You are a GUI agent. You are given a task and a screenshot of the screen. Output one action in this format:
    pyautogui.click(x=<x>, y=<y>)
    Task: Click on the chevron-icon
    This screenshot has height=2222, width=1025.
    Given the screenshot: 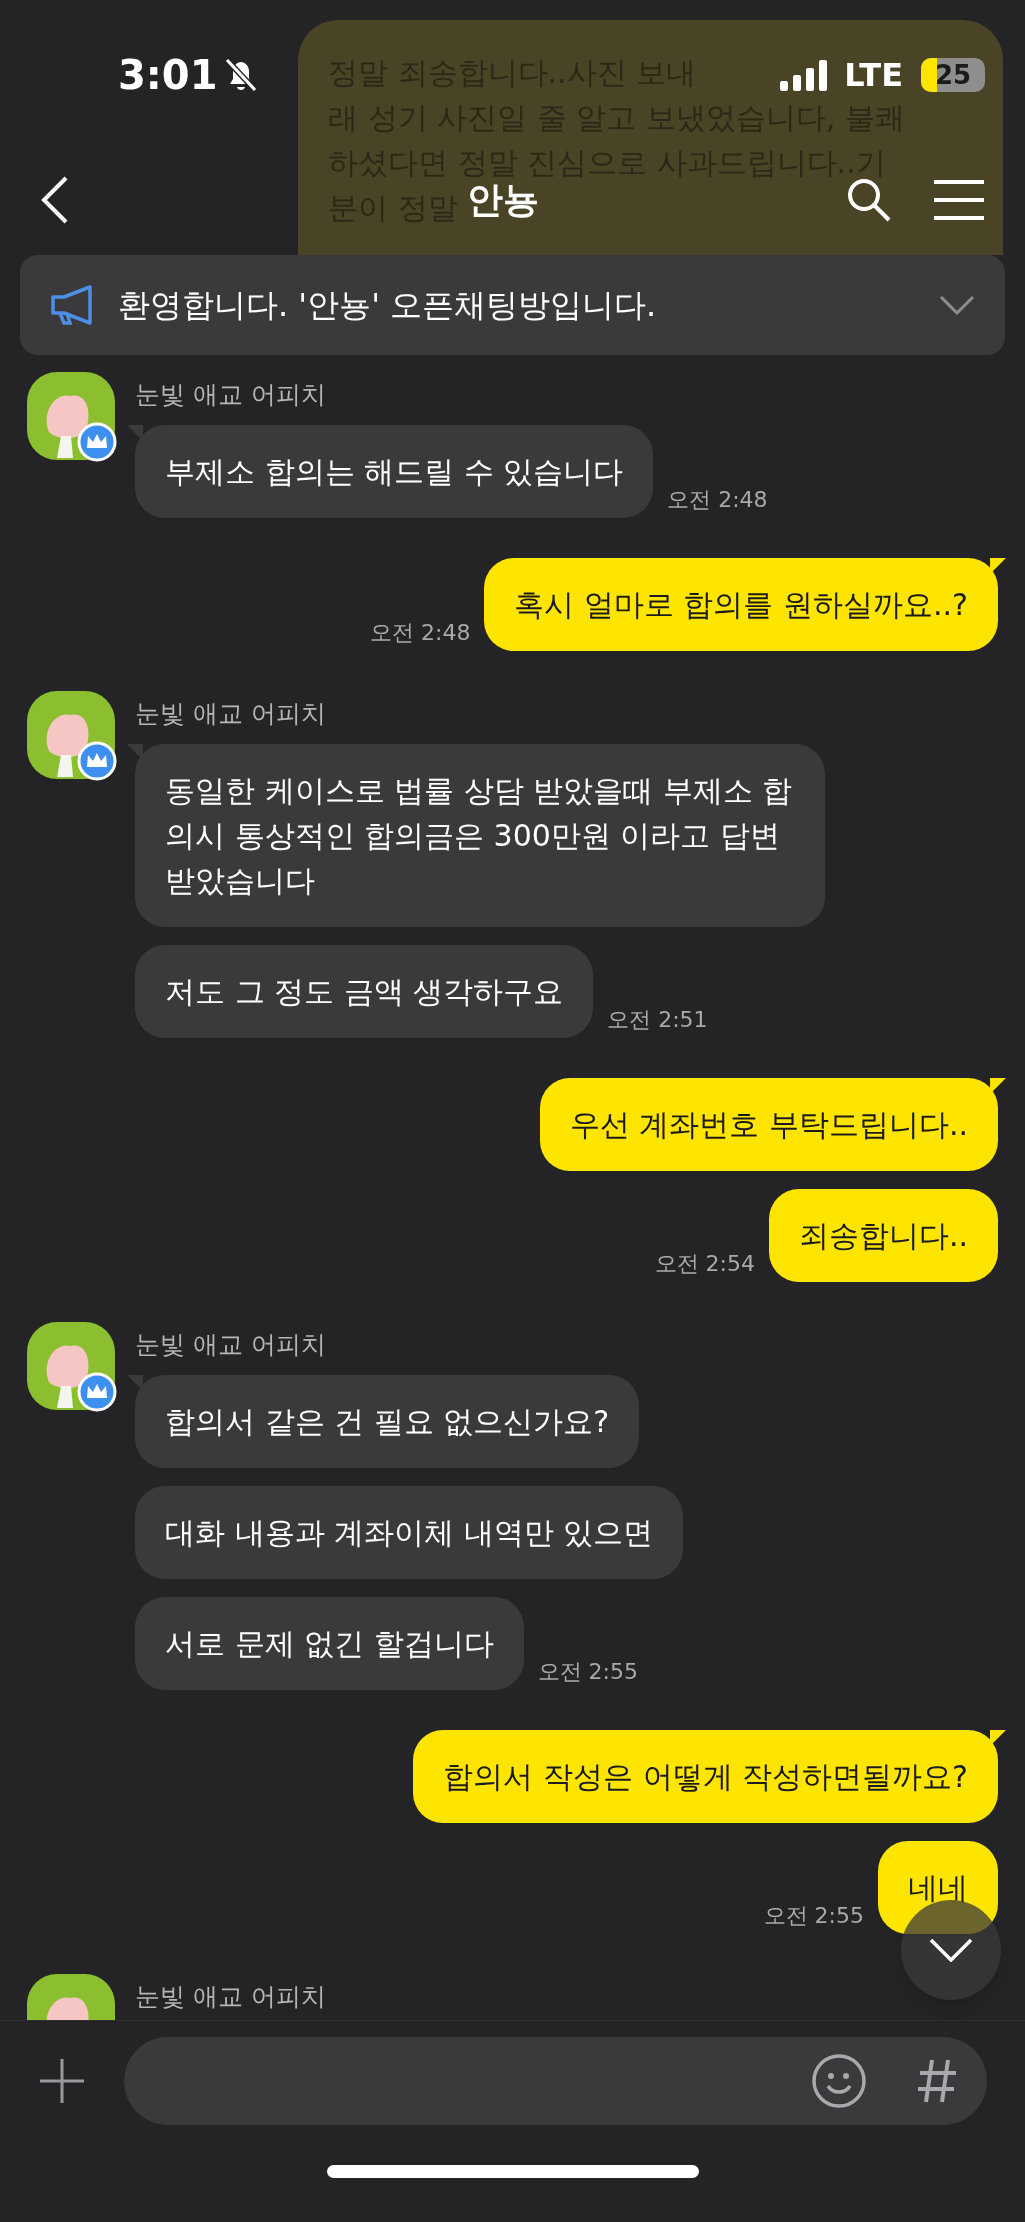 What is the action you would take?
    pyautogui.click(x=957, y=305)
    